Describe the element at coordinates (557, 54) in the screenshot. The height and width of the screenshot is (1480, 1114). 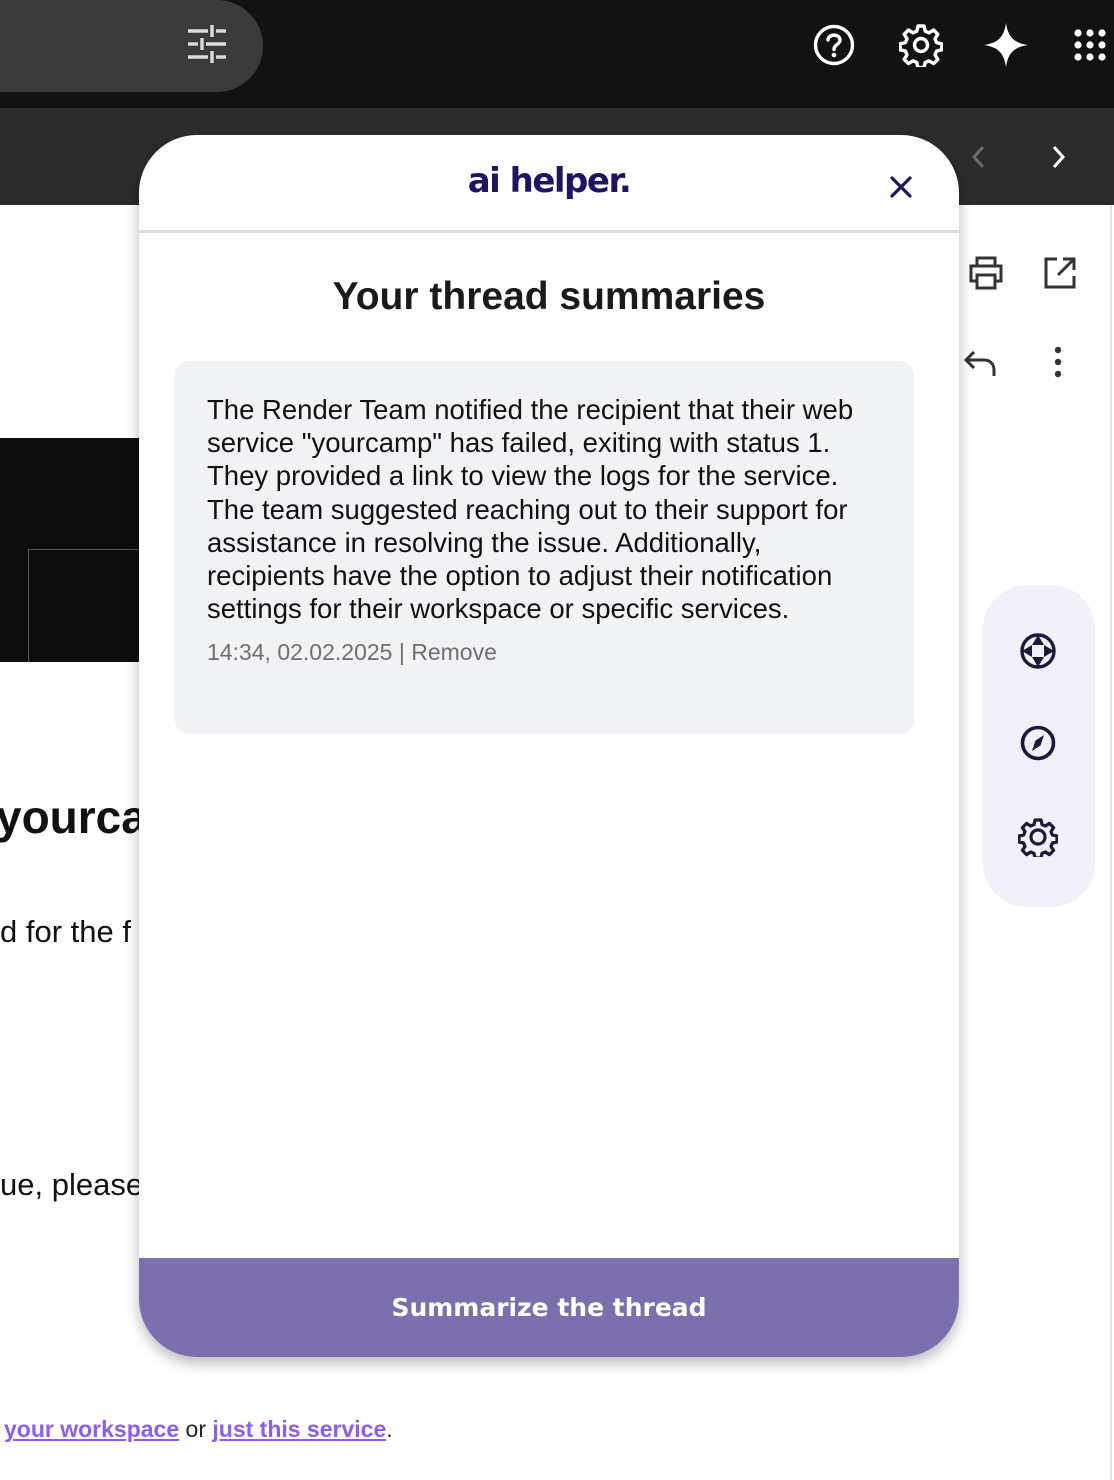
I see `top-bar` at that location.